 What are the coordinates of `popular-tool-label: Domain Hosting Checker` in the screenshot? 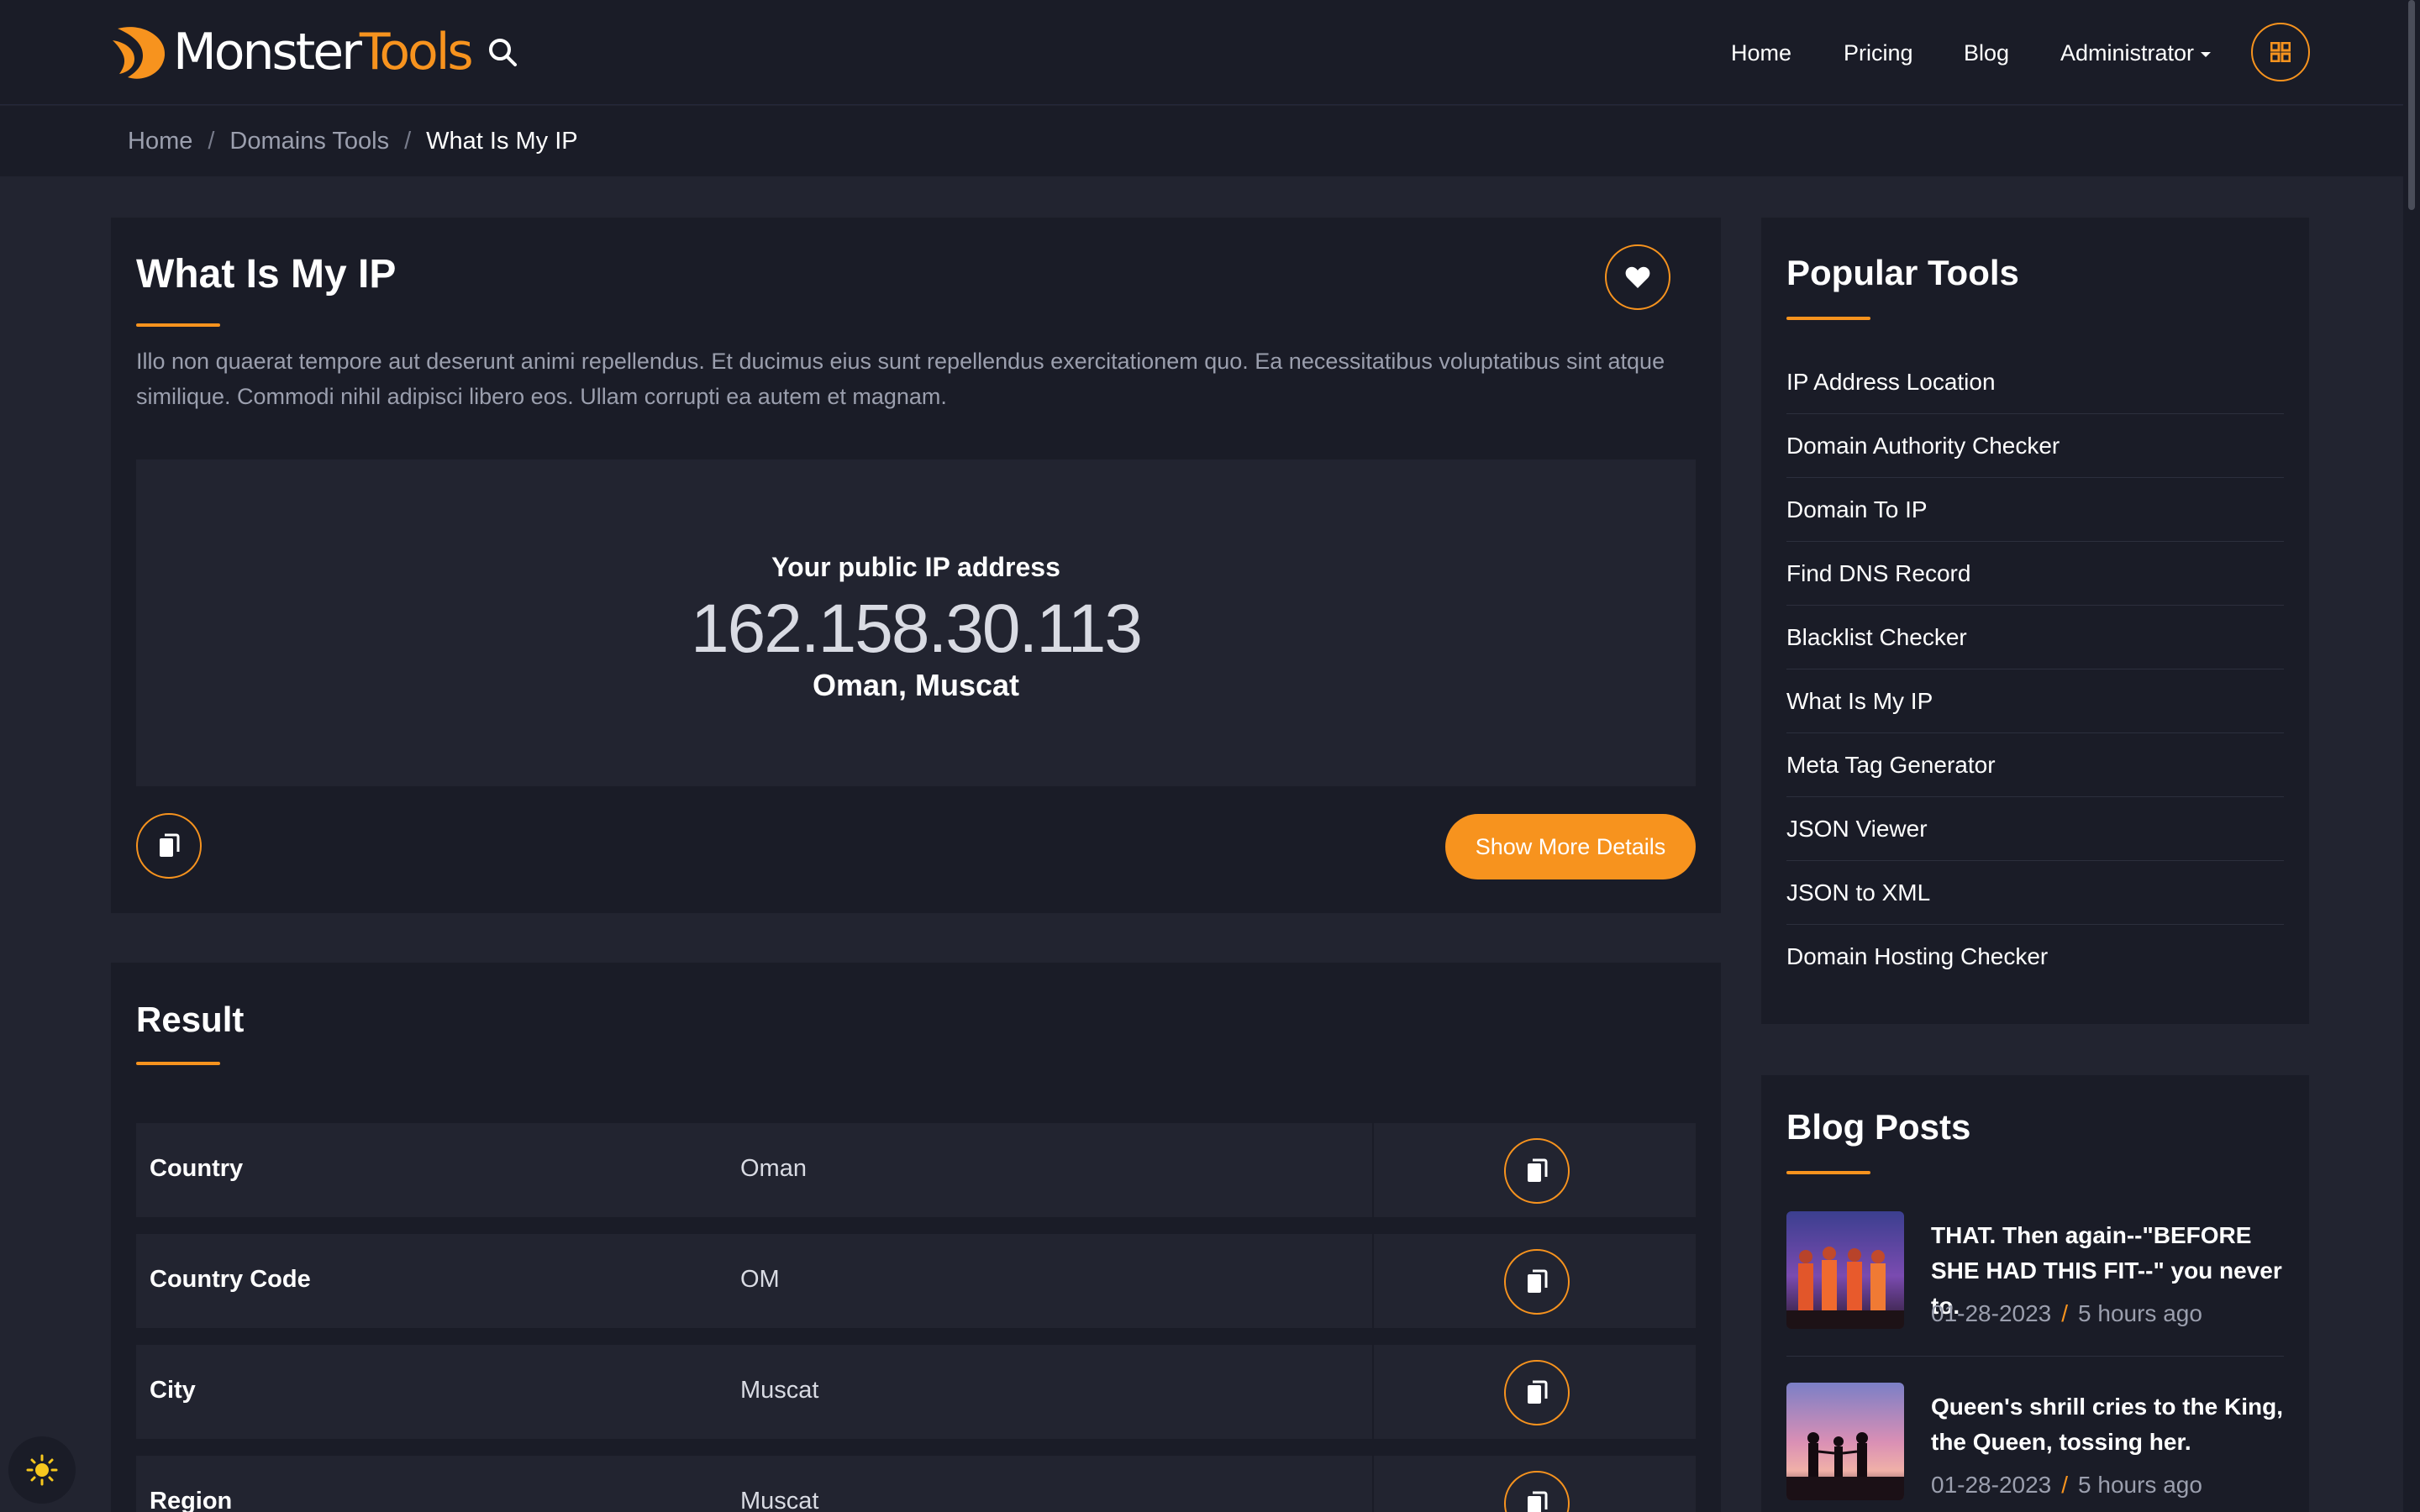 It's located at (1918, 956).